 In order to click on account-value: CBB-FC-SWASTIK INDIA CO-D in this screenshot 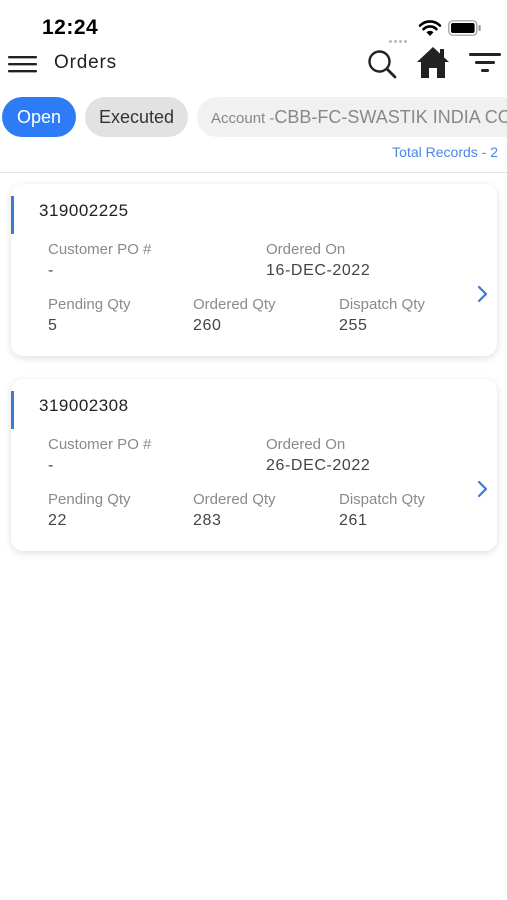, I will do `click(390, 117)`.